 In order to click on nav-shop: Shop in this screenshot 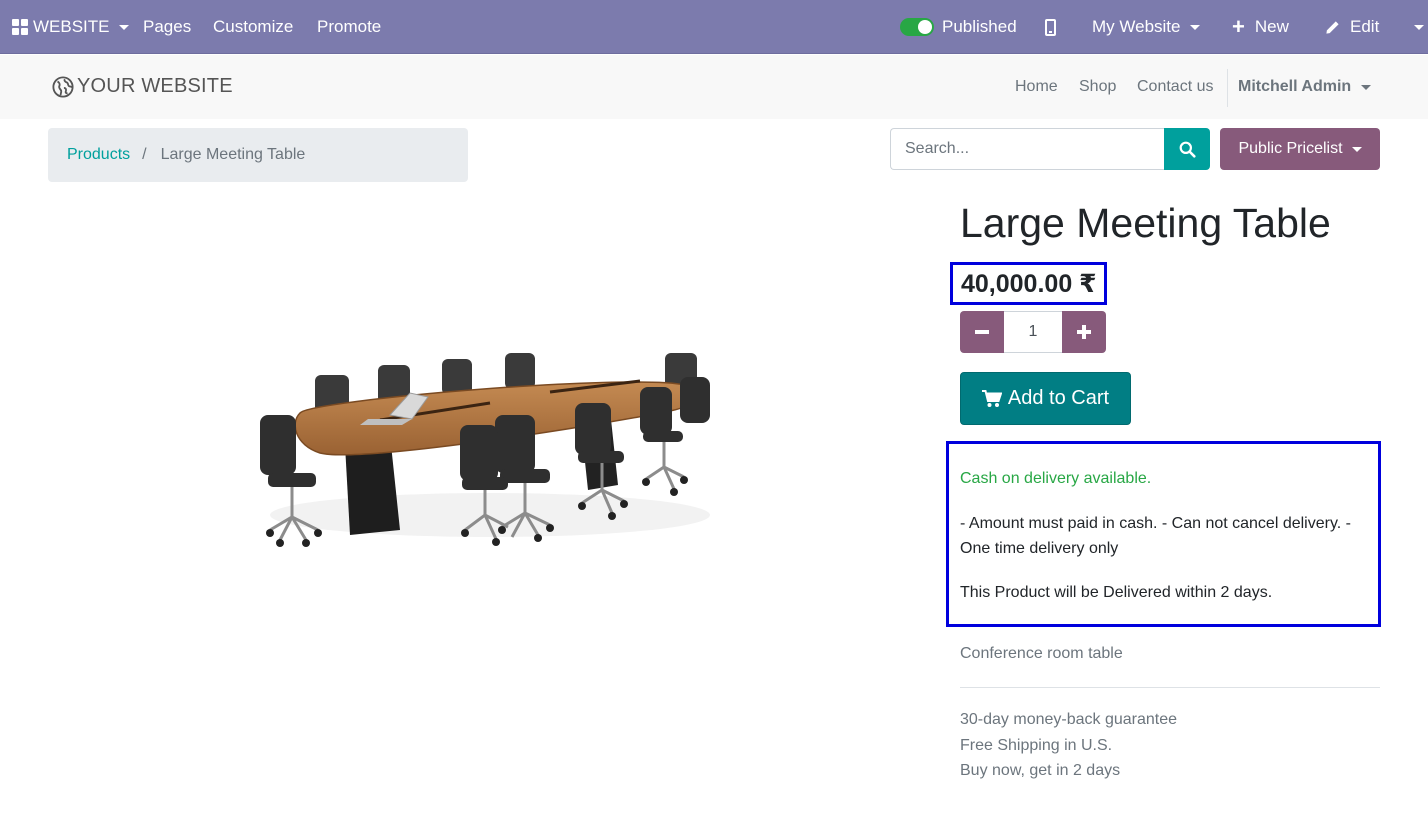, I will do `click(1097, 87)`.